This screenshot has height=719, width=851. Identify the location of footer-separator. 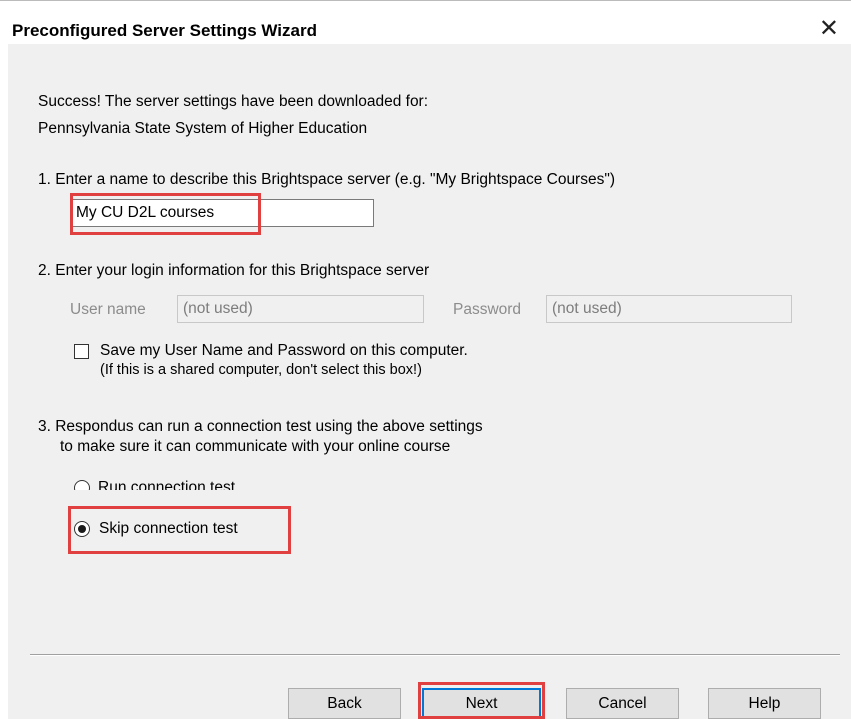
(435, 655).